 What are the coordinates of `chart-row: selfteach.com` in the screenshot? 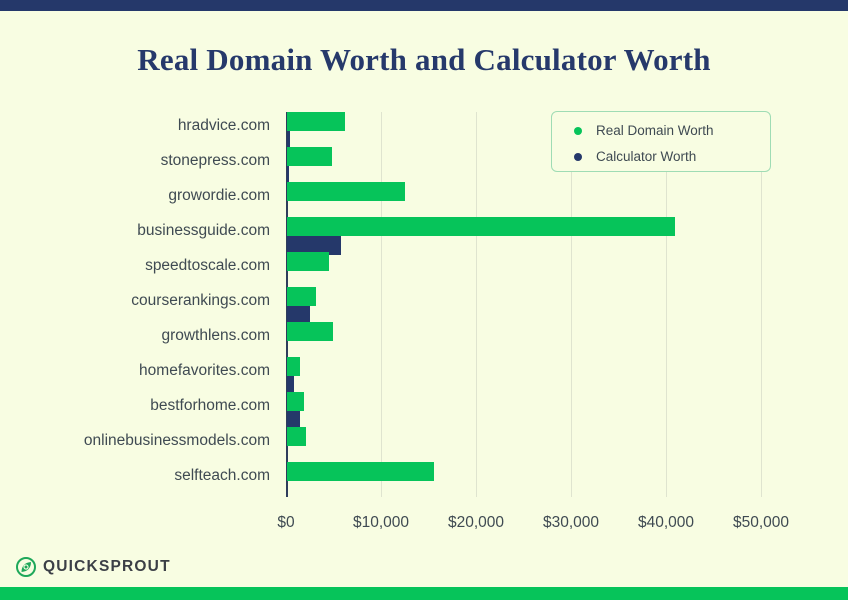 It's located at (424, 479).